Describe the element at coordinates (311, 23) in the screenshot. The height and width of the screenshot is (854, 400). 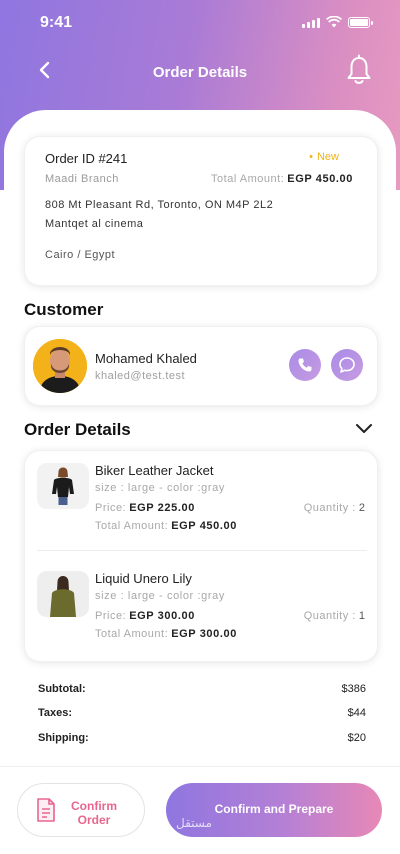
I see `signal-icon` at that location.